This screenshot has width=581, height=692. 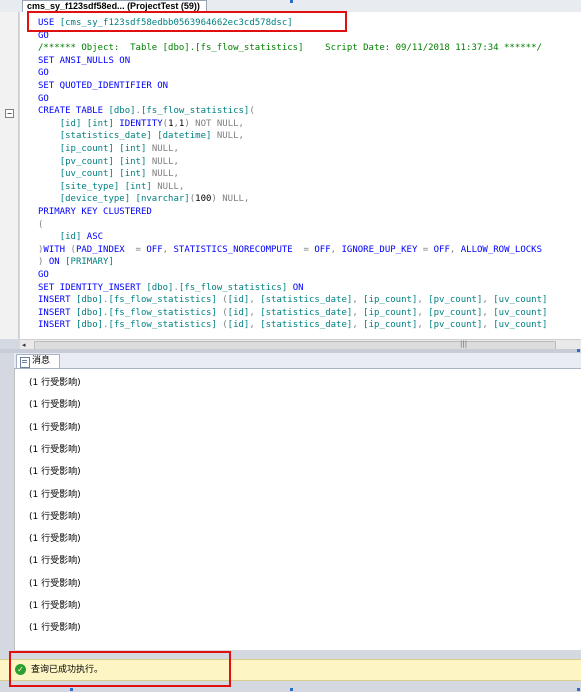 I want to click on code-line: ) ON [PRIMARY], so click(x=76, y=262).